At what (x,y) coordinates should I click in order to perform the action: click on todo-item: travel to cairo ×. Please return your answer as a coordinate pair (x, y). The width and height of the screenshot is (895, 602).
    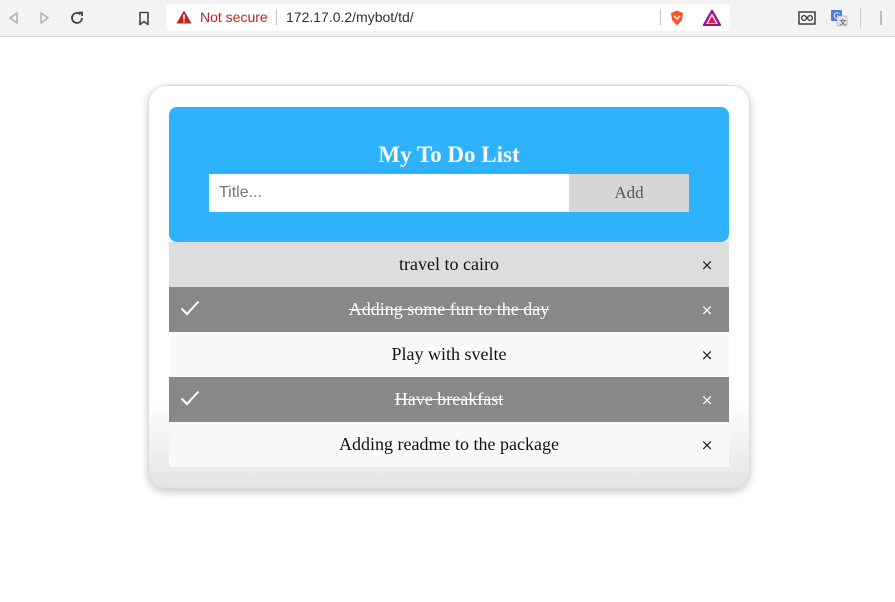
    Looking at the image, I should click on (449, 264).